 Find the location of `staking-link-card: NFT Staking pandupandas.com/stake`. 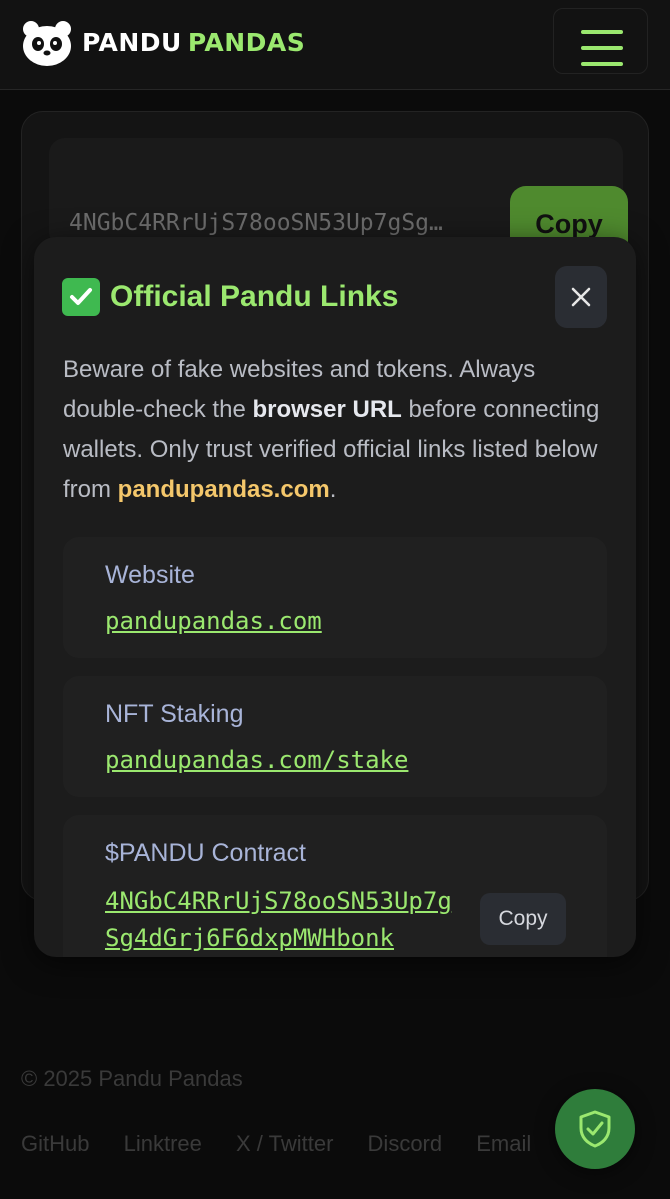

staking-link-card: NFT Staking pandupandas.com/stake is located at coordinates (335, 736).